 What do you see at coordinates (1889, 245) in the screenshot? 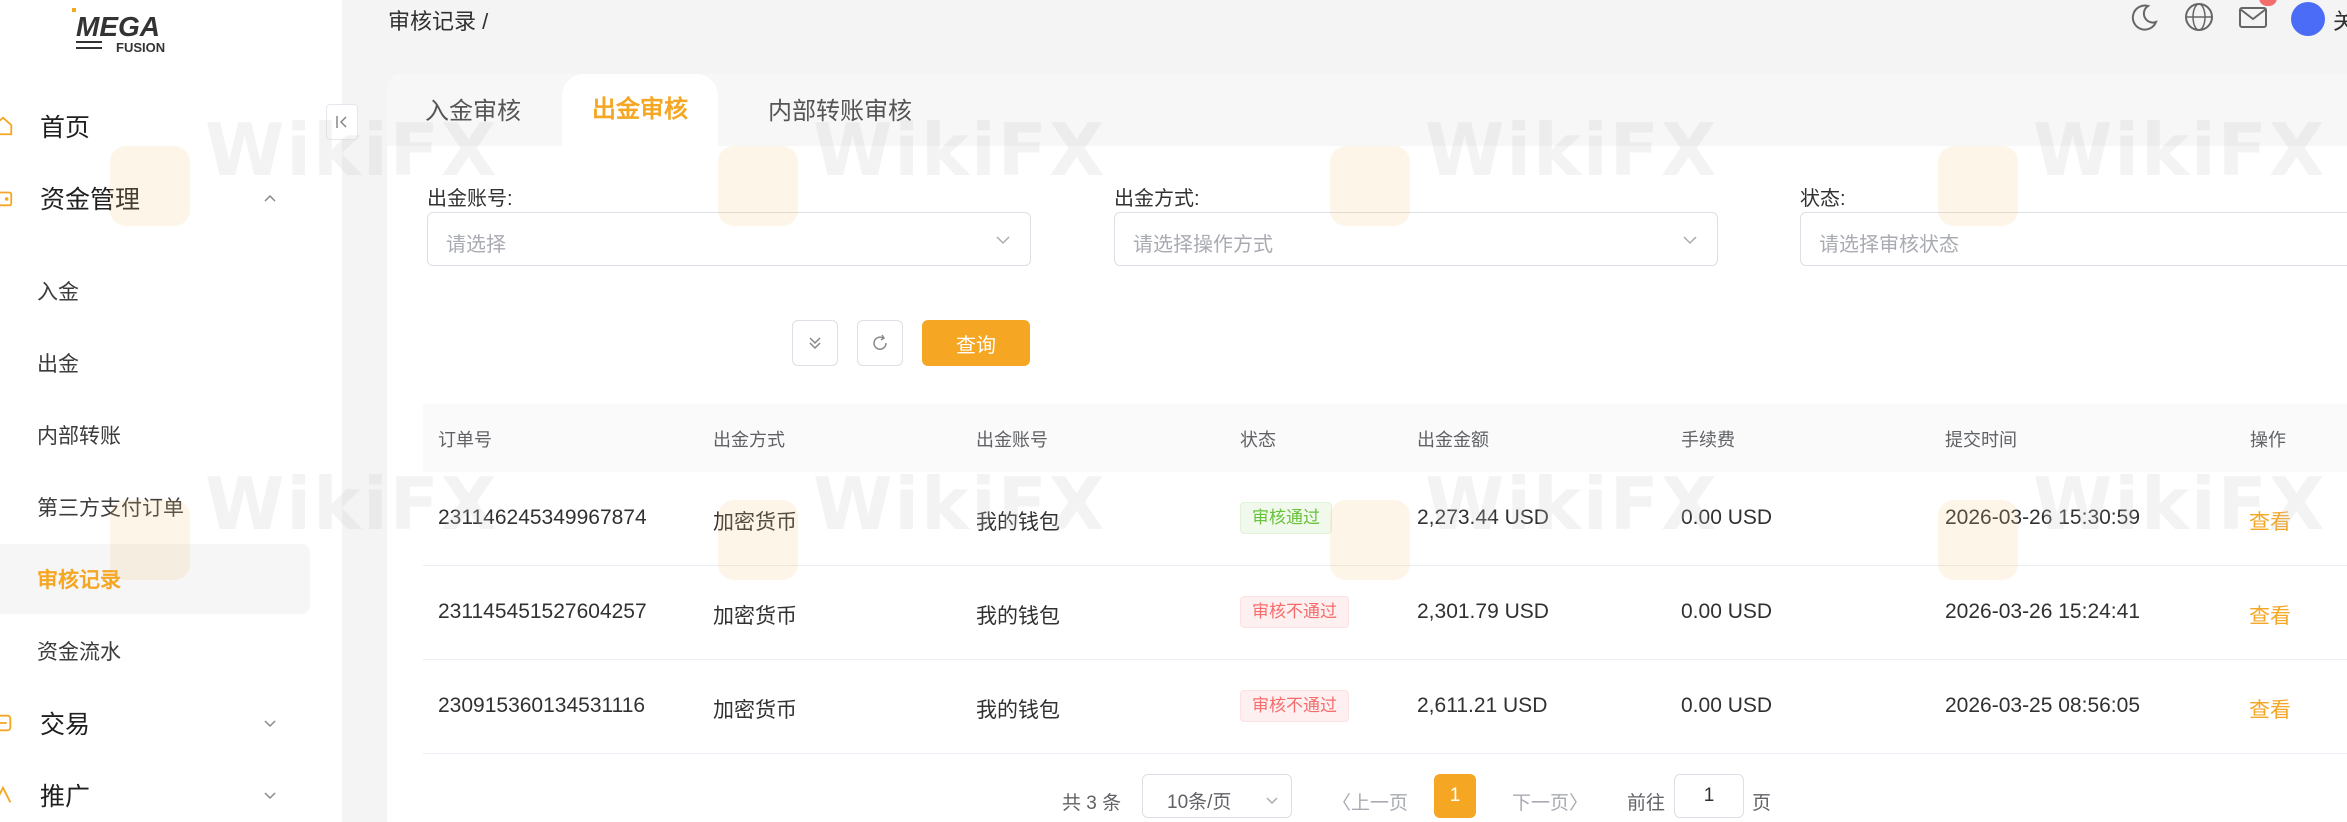
I see `status-select-placeholder: 请选择审核状态` at bounding box center [1889, 245].